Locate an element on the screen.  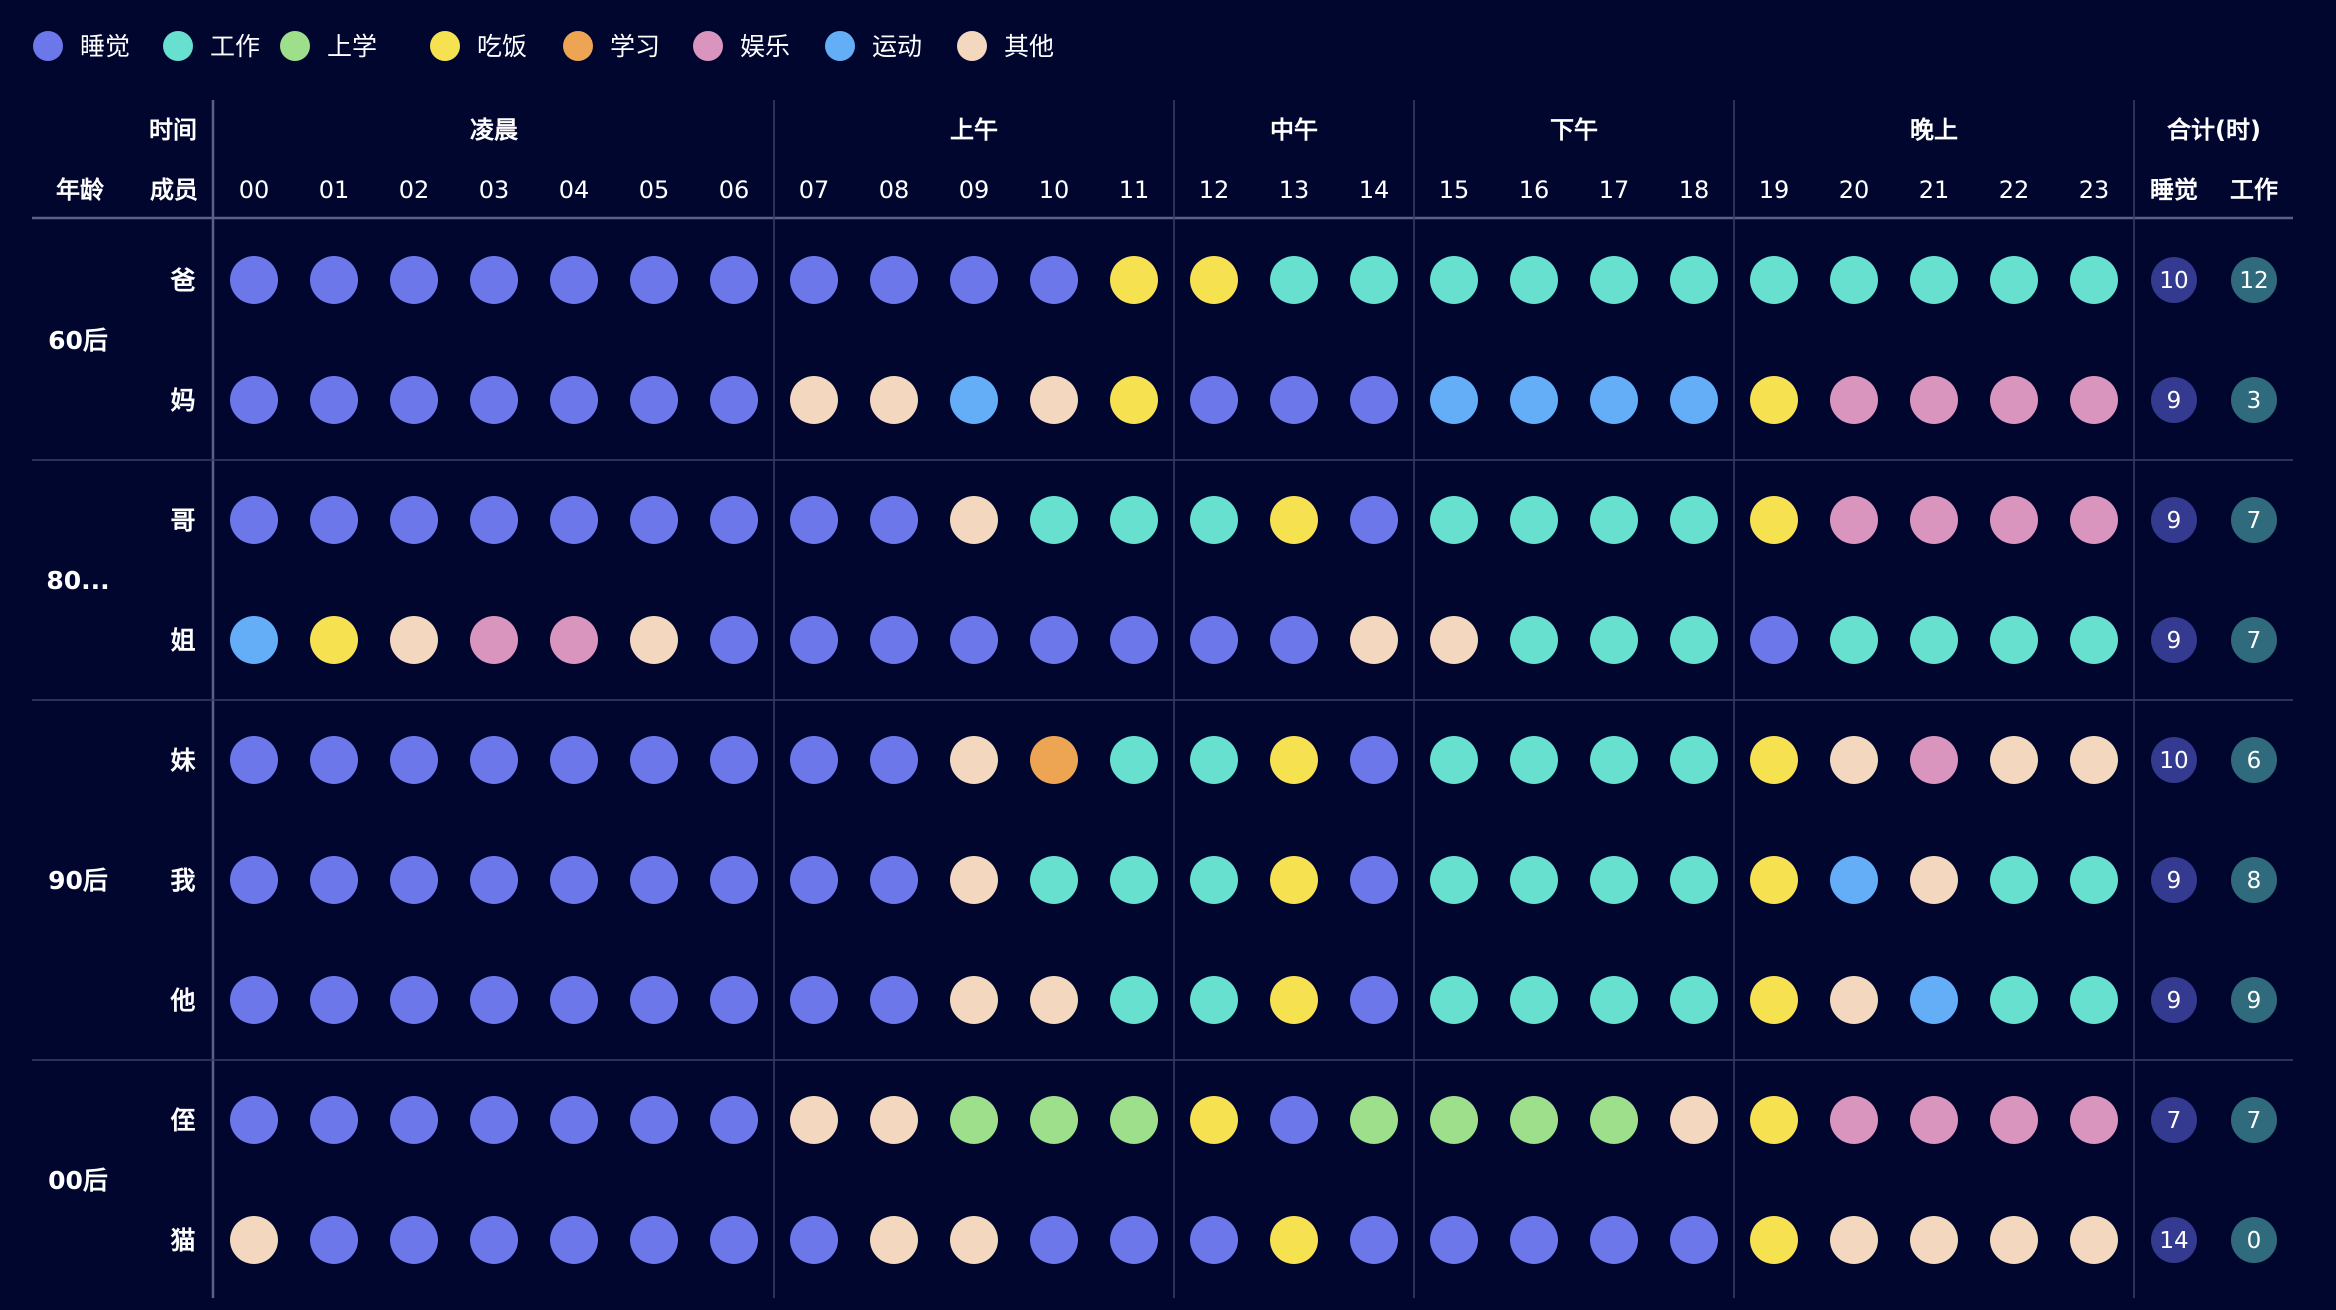
legend-swatch-work is located at coordinates (178, 46).